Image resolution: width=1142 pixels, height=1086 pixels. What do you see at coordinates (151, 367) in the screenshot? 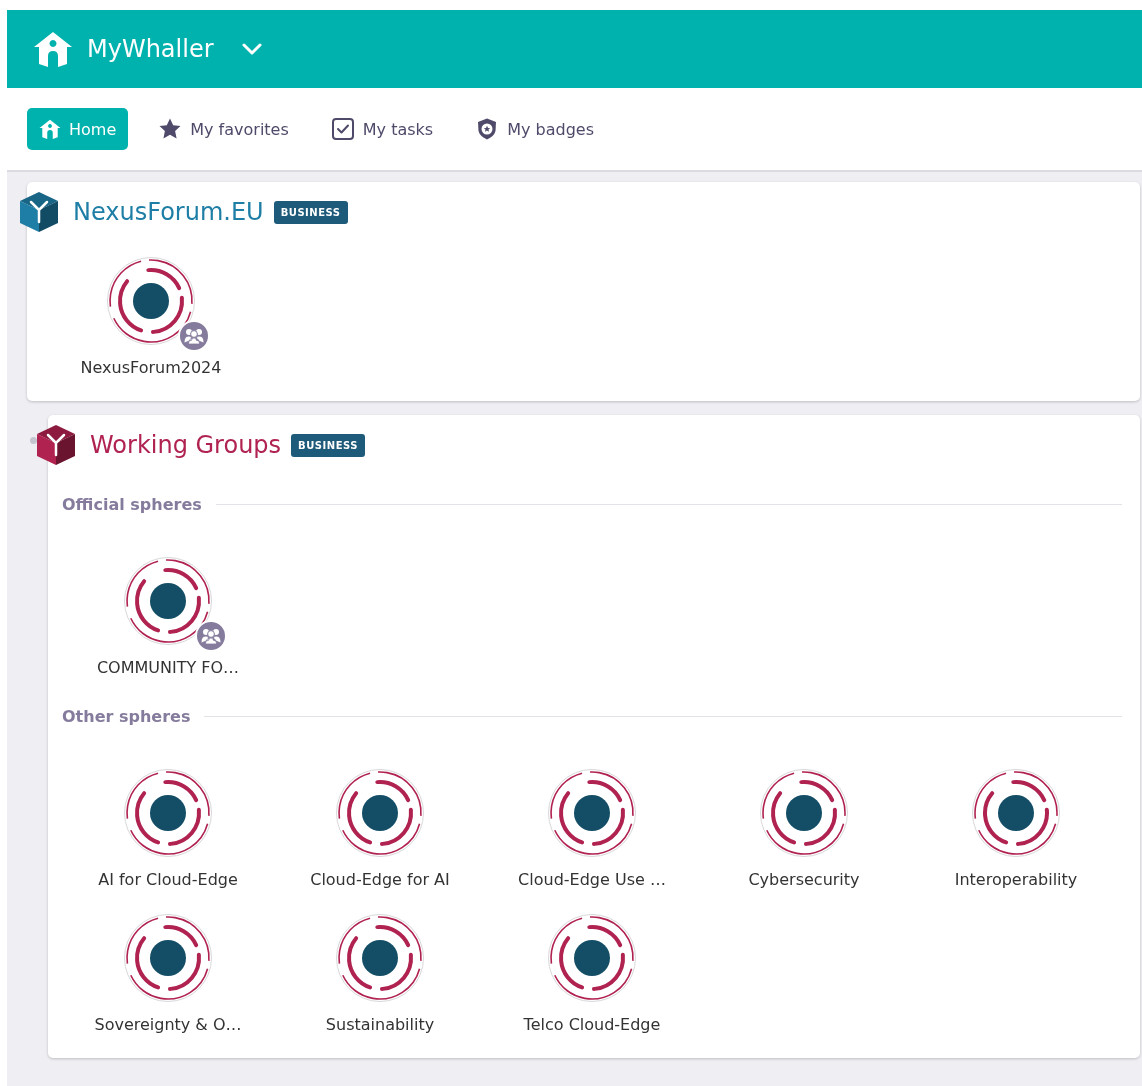
I see `sphere-name: NexusForum2024` at bounding box center [151, 367].